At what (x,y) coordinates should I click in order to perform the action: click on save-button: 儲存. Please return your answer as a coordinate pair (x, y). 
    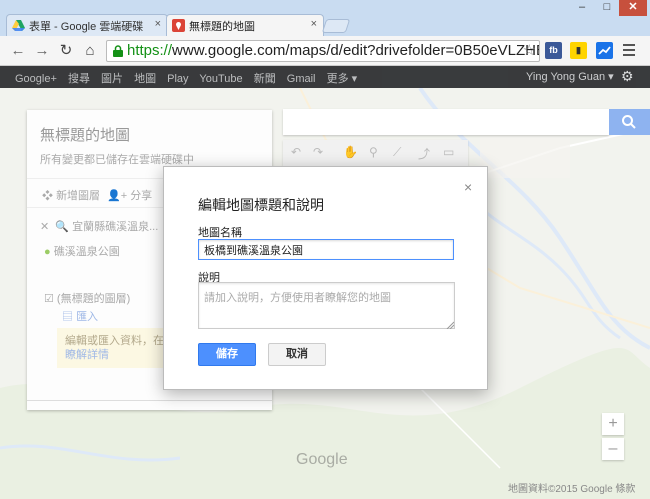
    Looking at the image, I should click on (227, 354).